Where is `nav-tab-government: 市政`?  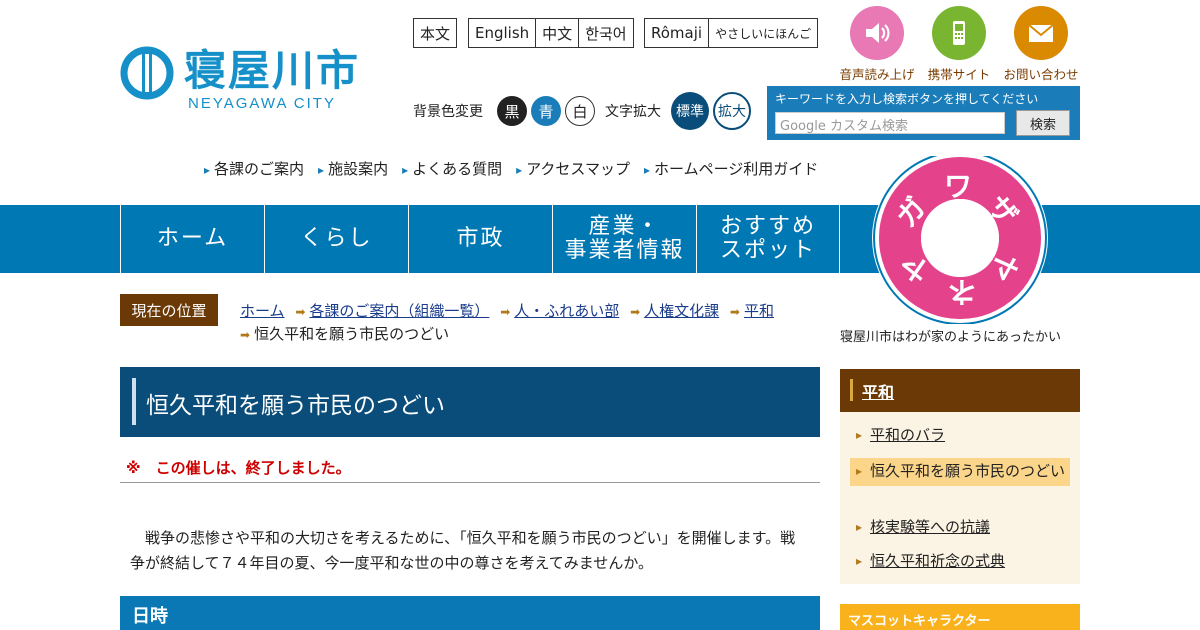
nav-tab-government: 市政 is located at coordinates (480, 239).